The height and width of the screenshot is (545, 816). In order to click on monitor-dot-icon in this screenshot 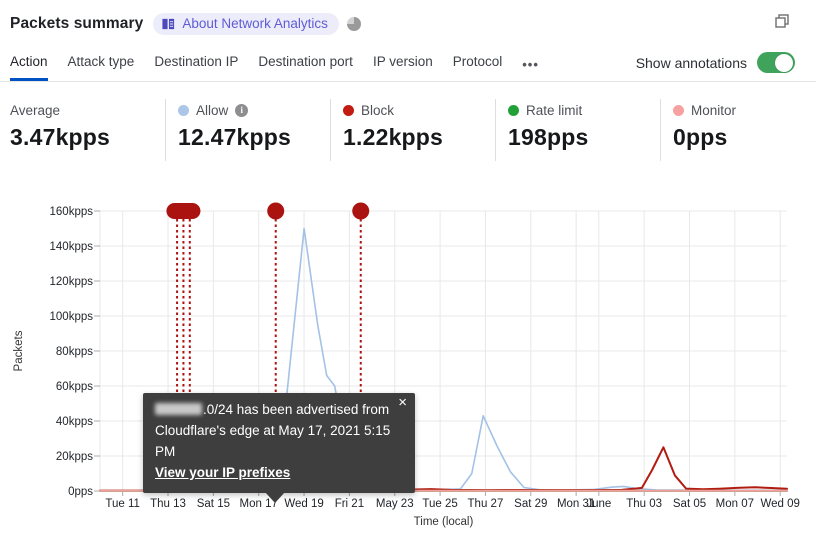, I will do `click(678, 110)`.